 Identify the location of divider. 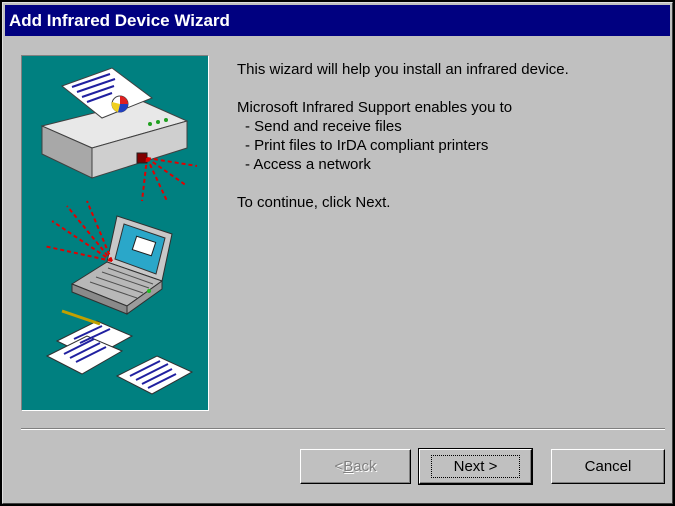
(343, 429).